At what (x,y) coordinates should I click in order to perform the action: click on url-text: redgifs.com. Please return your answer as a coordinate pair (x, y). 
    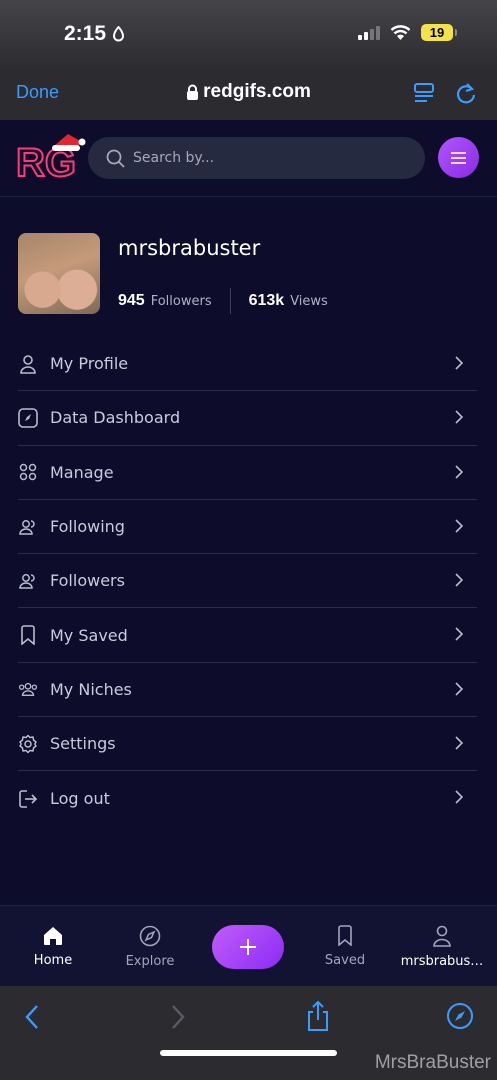
    Looking at the image, I should click on (257, 91).